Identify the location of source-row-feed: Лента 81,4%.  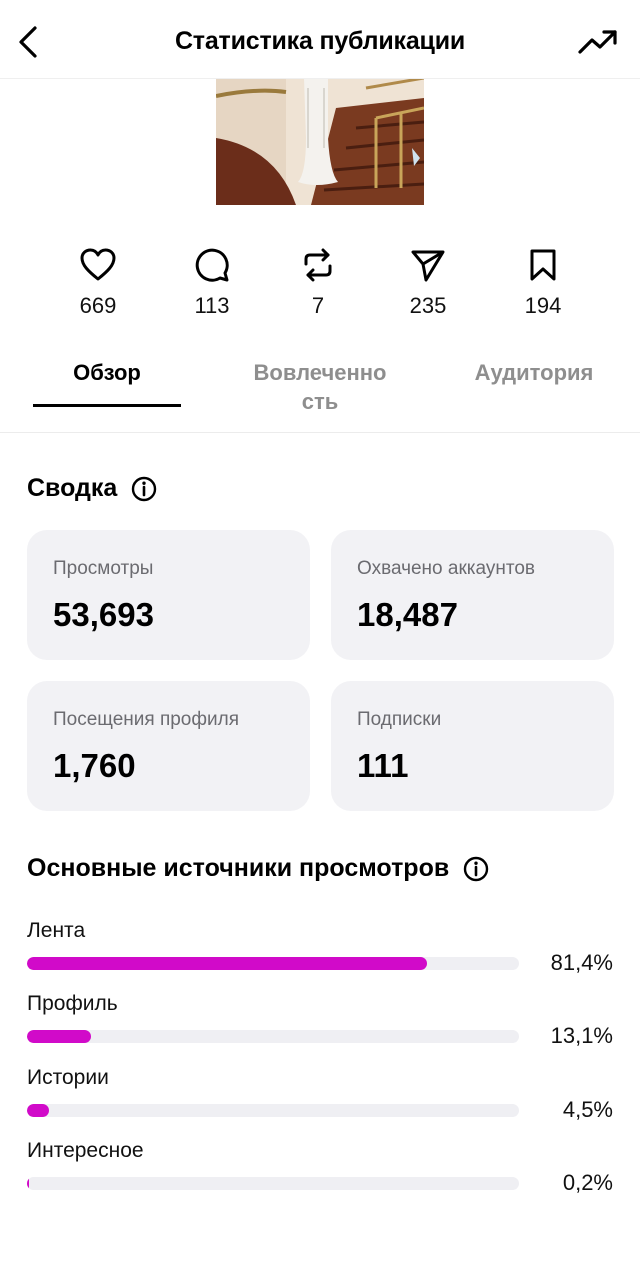
(322, 954).